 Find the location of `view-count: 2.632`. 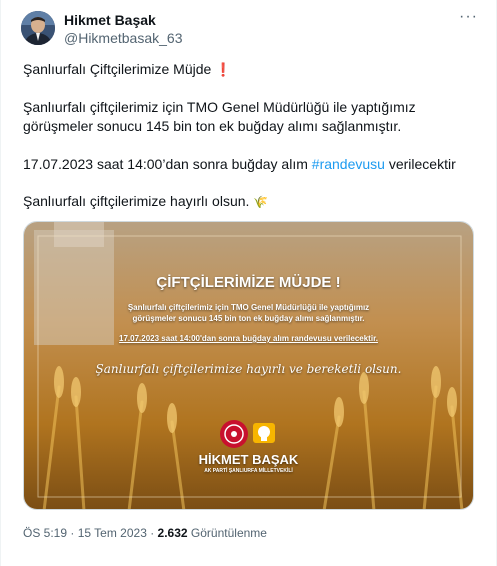

view-count: 2.632 is located at coordinates (172, 533).